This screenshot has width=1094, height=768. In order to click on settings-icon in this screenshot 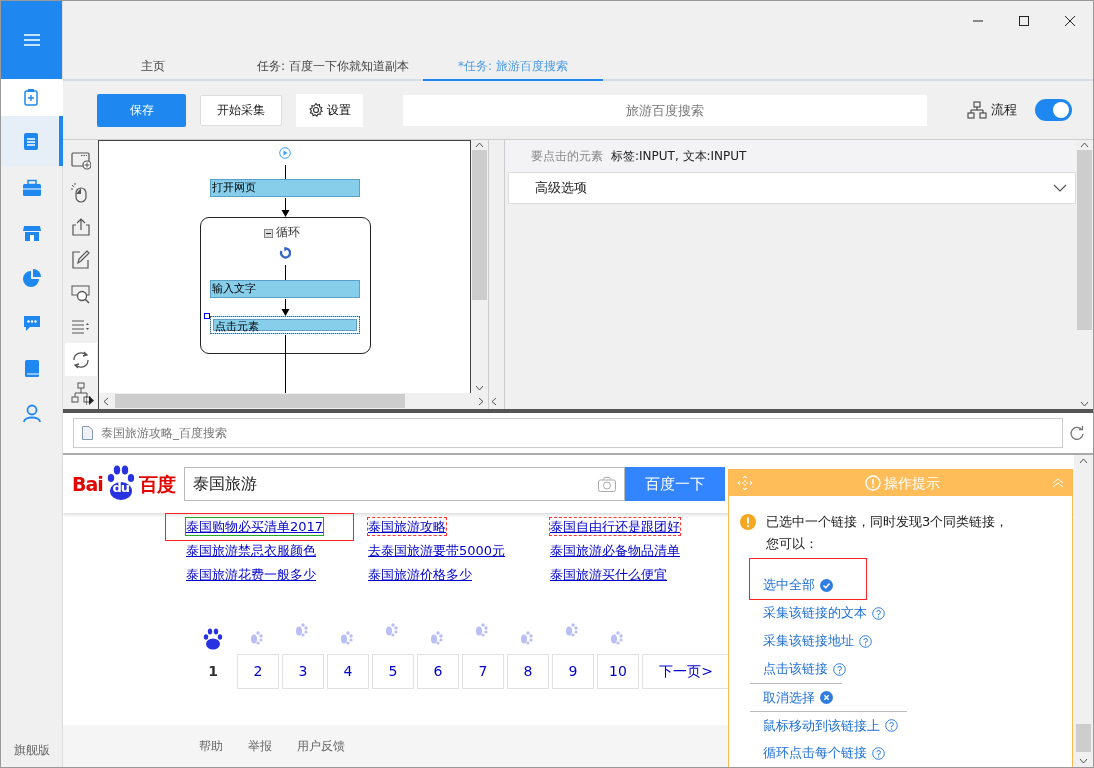, I will do `click(316, 110)`.